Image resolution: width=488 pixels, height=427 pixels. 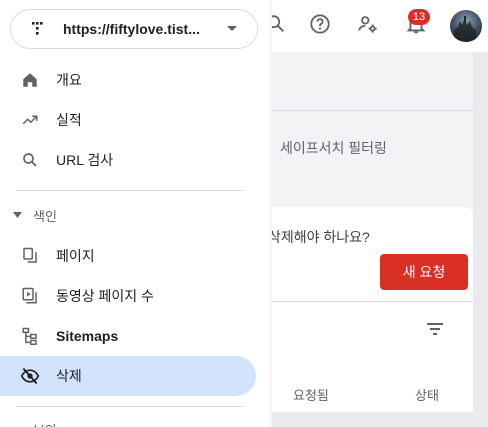 What do you see at coordinates (419, 17) in the screenshot?
I see `notification-count-badge: 13` at bounding box center [419, 17].